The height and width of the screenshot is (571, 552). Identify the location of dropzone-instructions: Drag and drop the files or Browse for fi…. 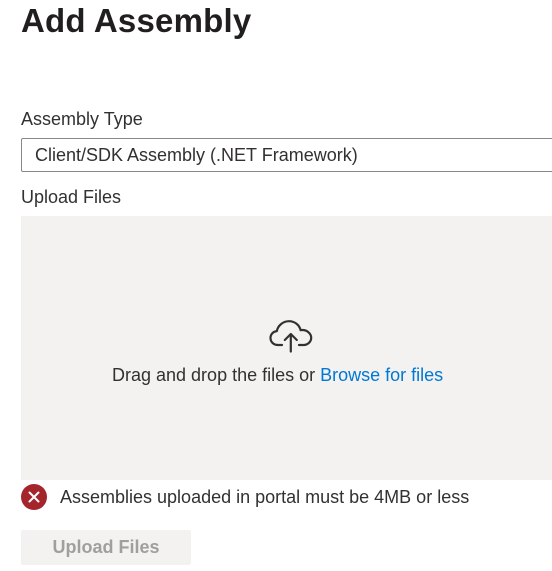
(277, 375).